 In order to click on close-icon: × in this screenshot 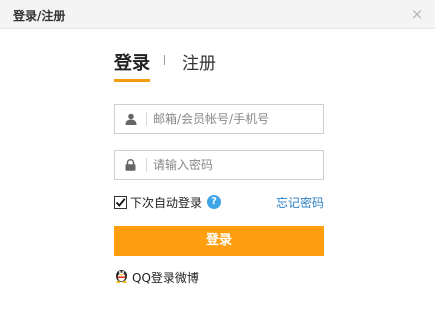, I will do `click(417, 14)`.